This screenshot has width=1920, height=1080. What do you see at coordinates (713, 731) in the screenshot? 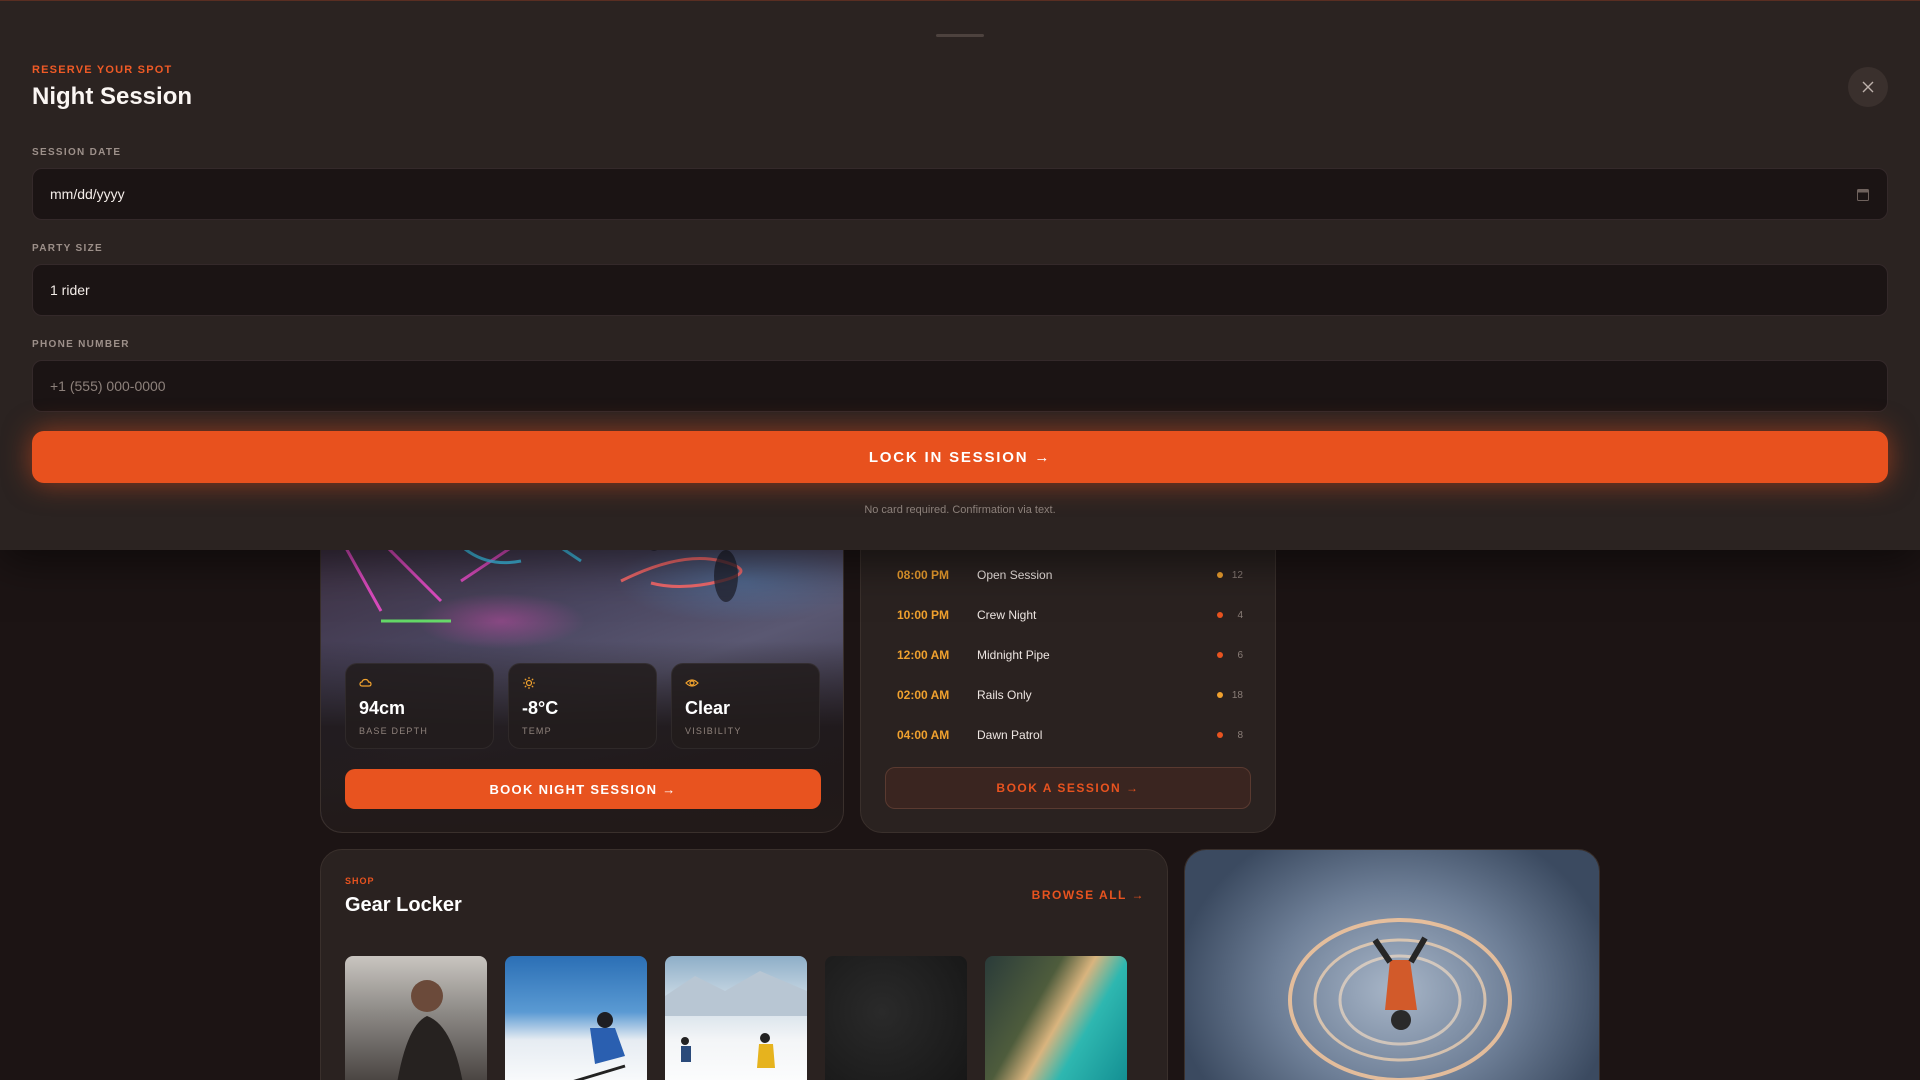
I see `stat-label: VISIBILITY` at bounding box center [713, 731].